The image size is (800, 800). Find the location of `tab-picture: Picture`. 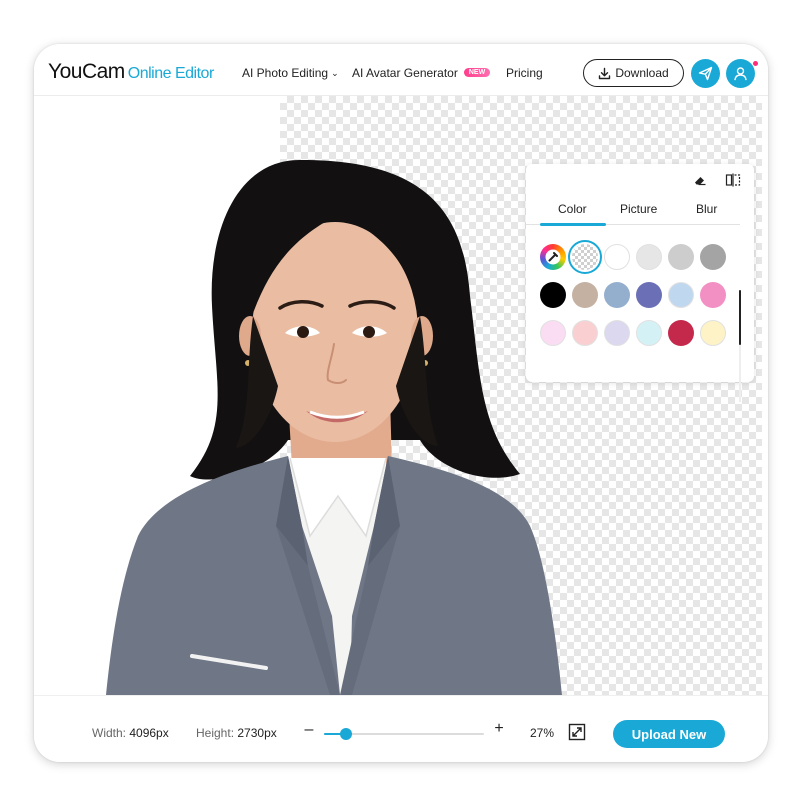

tab-picture: Picture is located at coordinates (638, 209).